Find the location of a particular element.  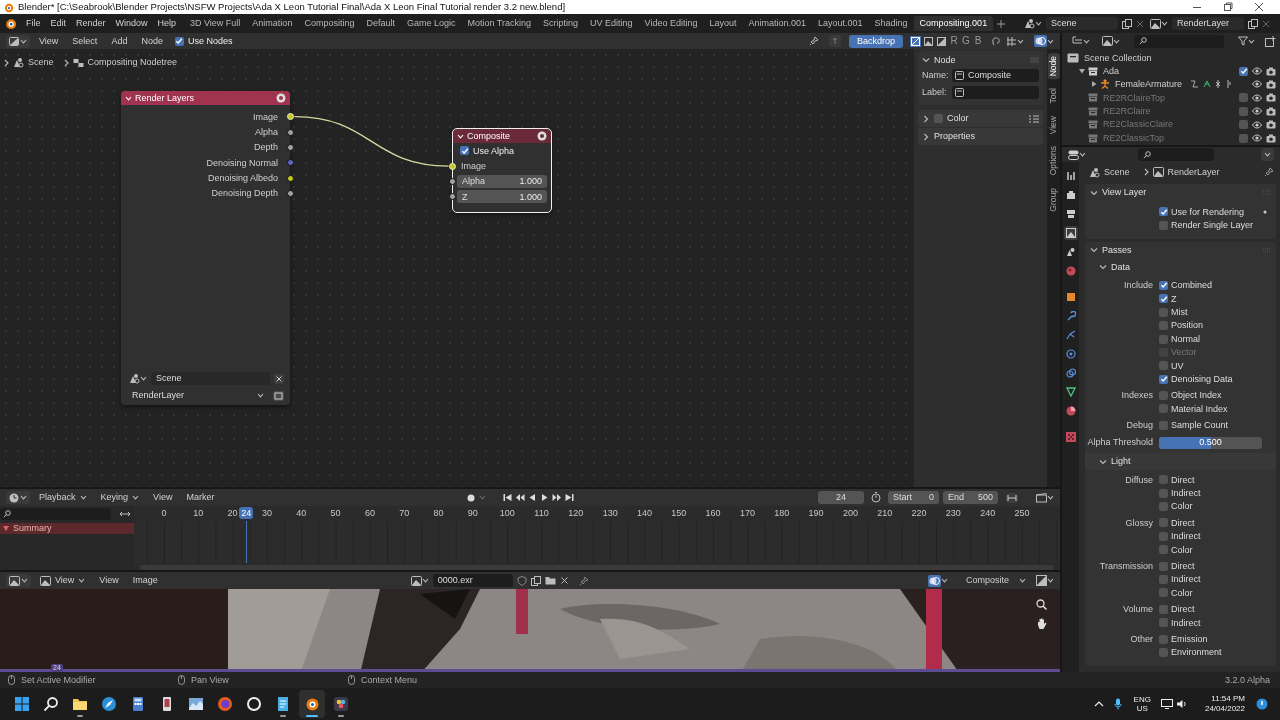

option-label: Environment is located at coordinates (1196, 652).